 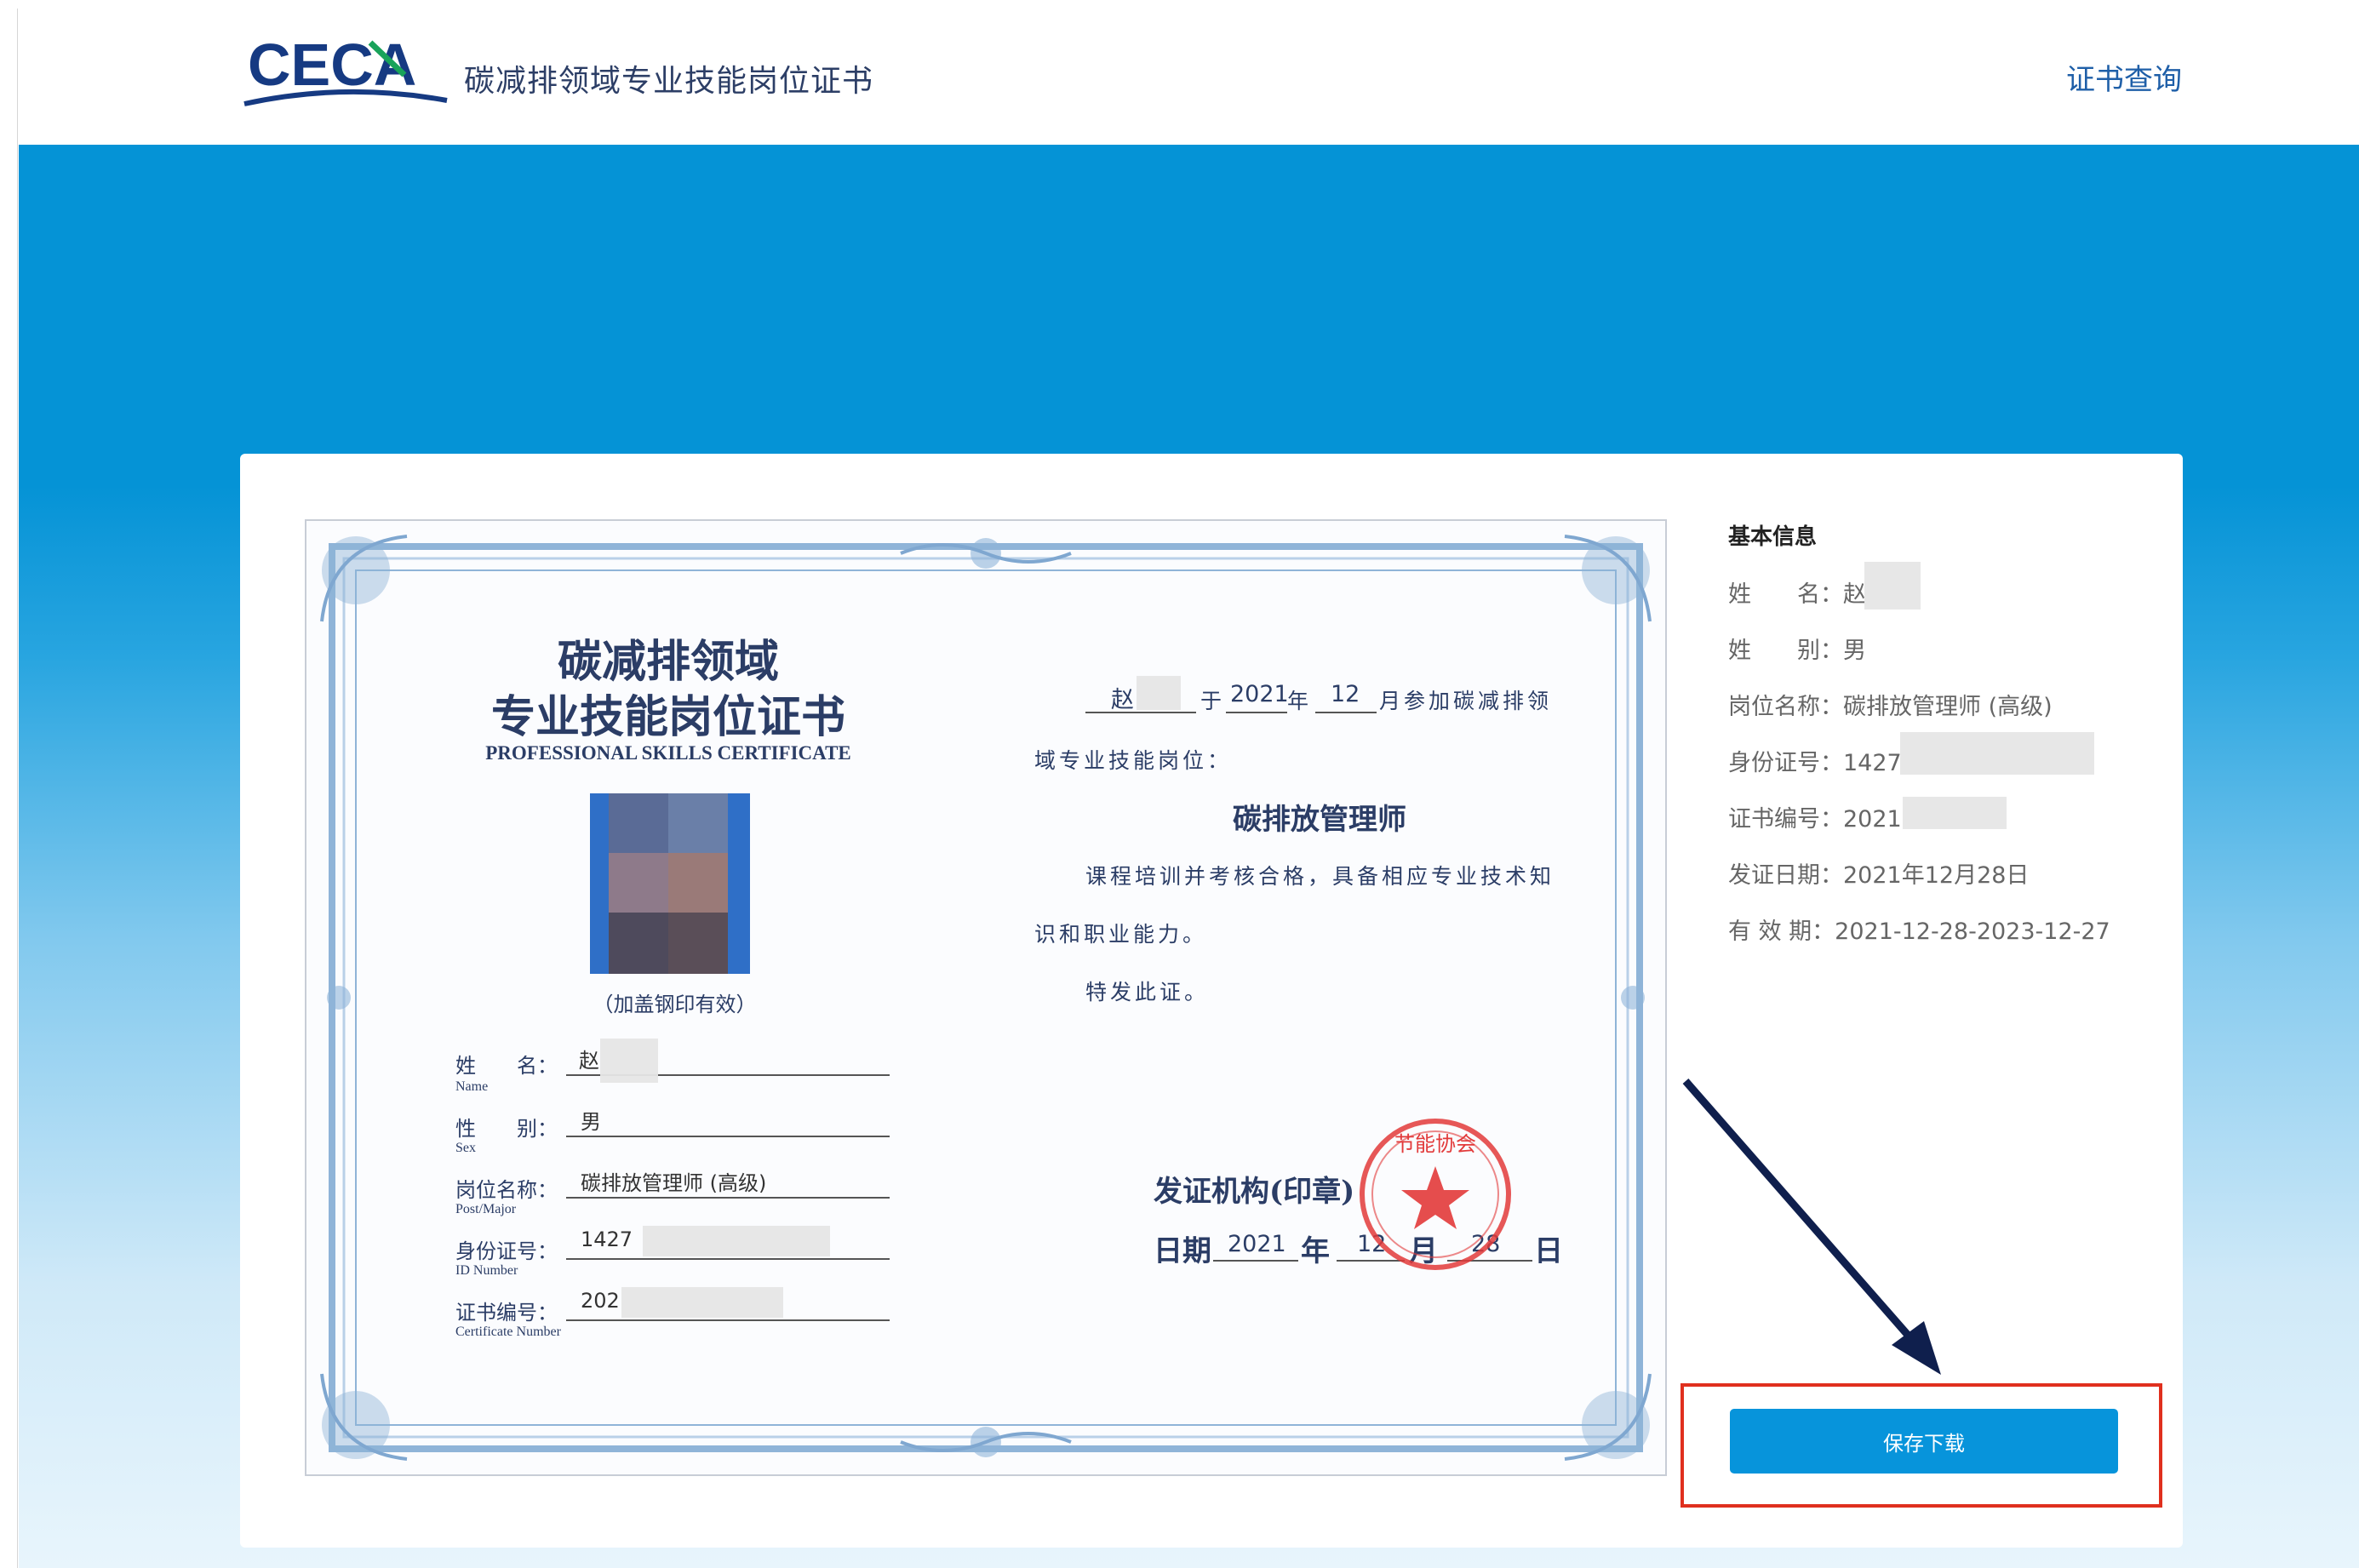 What do you see at coordinates (1873, 763) in the screenshot?
I see `info-value: 1427` at bounding box center [1873, 763].